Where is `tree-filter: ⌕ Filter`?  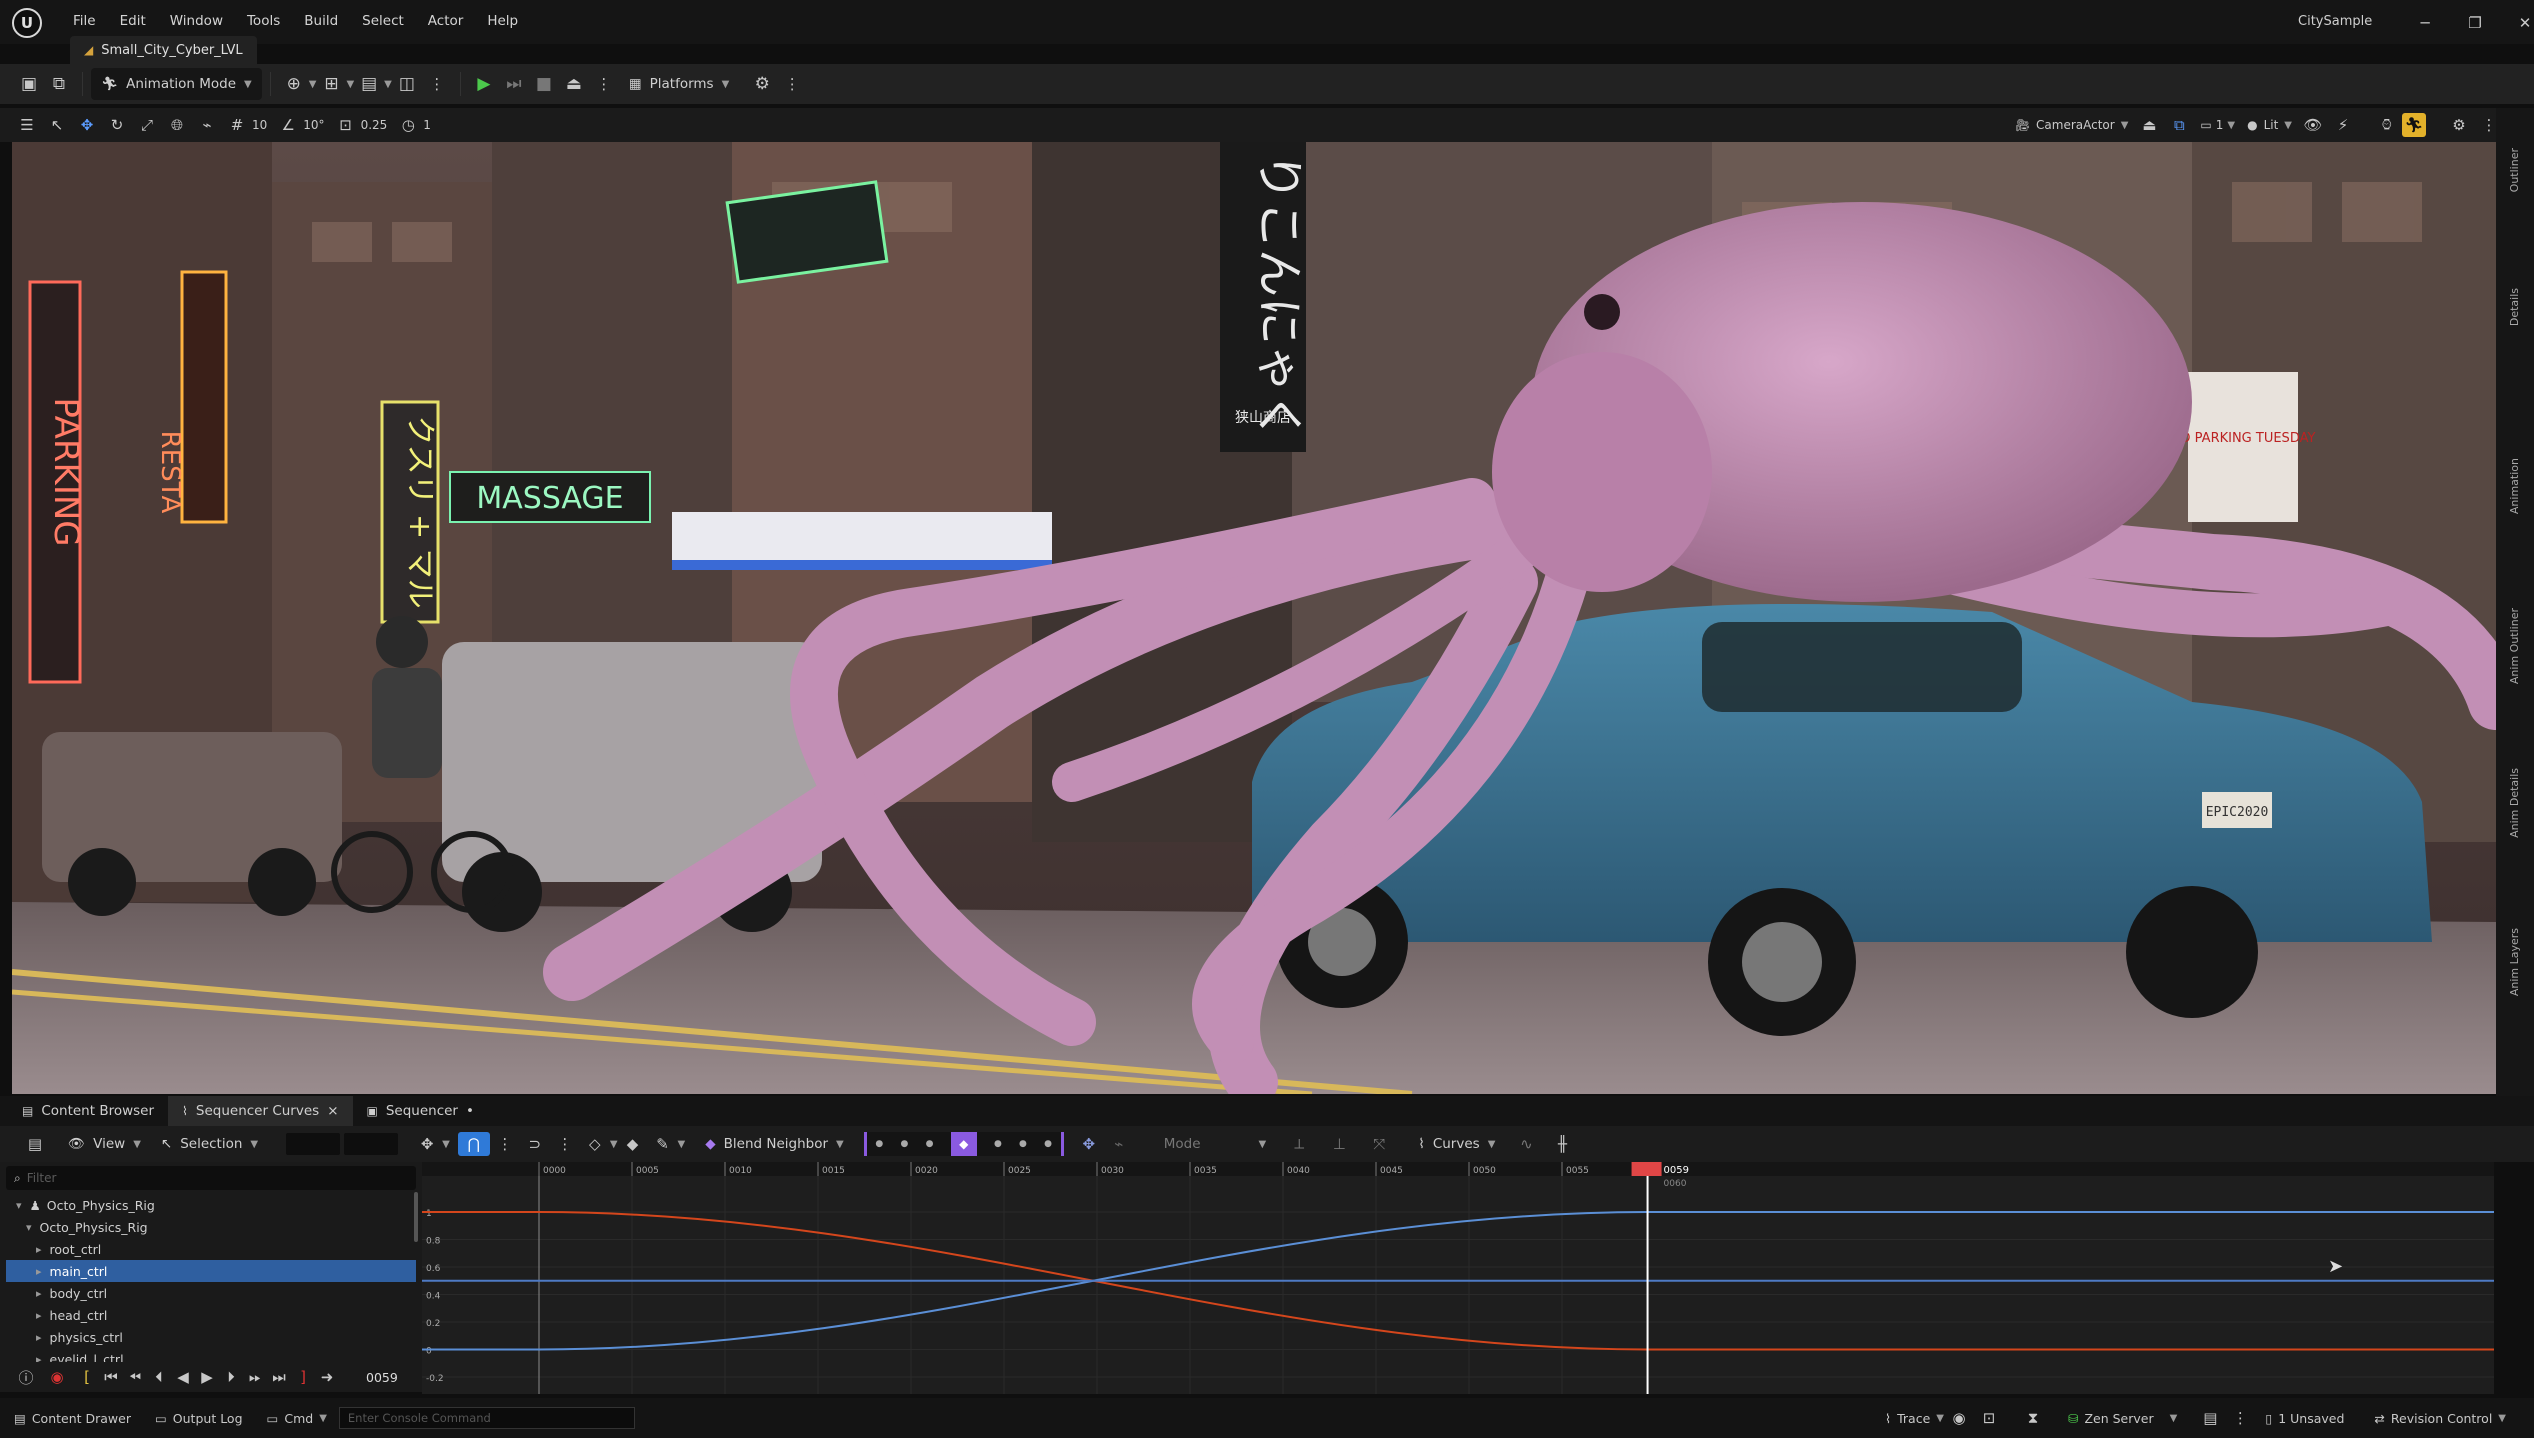 tree-filter: ⌕ Filter is located at coordinates (211, 1178).